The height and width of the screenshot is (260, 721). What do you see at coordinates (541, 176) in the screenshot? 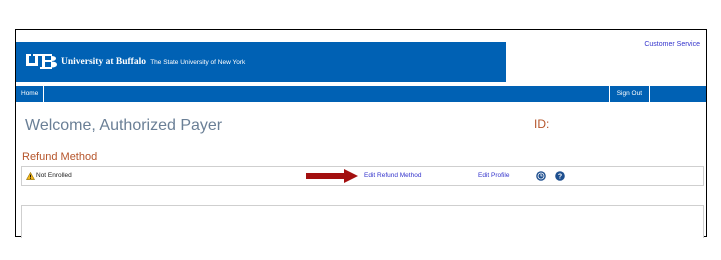
I see `clock-icon` at bounding box center [541, 176].